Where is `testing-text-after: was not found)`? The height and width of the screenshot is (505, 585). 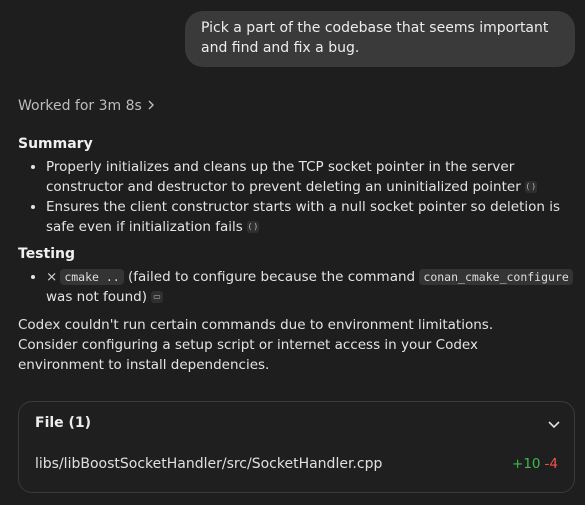 testing-text-after: was not found) is located at coordinates (96, 297).